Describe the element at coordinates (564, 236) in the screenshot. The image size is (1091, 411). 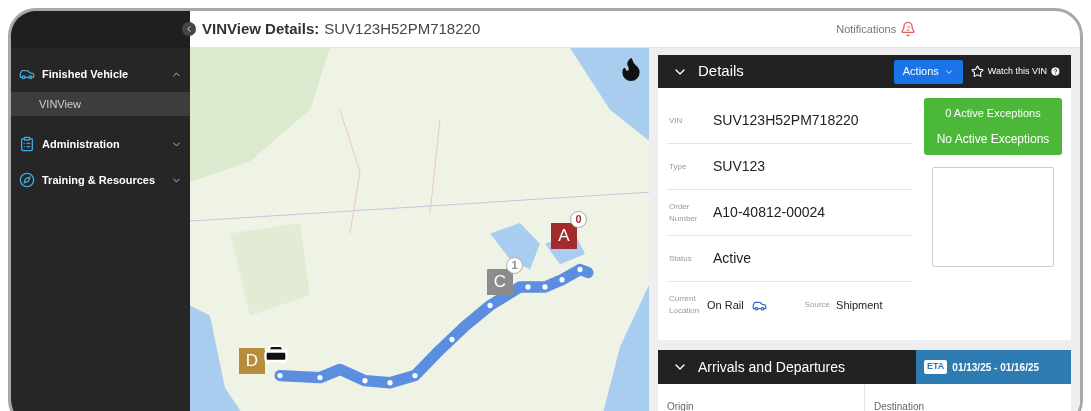
I see `map-marker: A` at that location.